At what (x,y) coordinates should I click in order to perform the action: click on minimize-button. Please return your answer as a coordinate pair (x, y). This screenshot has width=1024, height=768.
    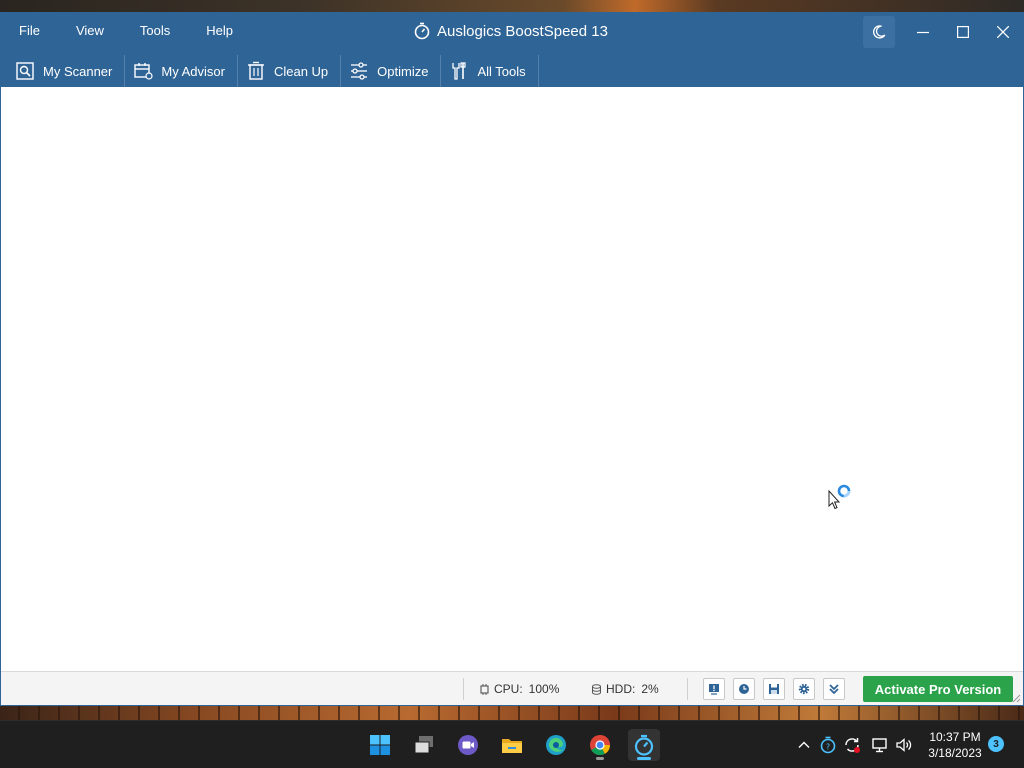
    Looking at the image, I should click on (923, 32).